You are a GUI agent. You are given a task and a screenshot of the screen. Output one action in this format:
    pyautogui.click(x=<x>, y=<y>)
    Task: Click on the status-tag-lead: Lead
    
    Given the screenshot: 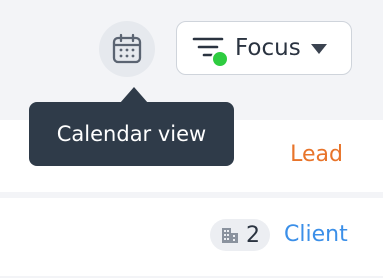 What is the action you would take?
    pyautogui.click(x=316, y=154)
    